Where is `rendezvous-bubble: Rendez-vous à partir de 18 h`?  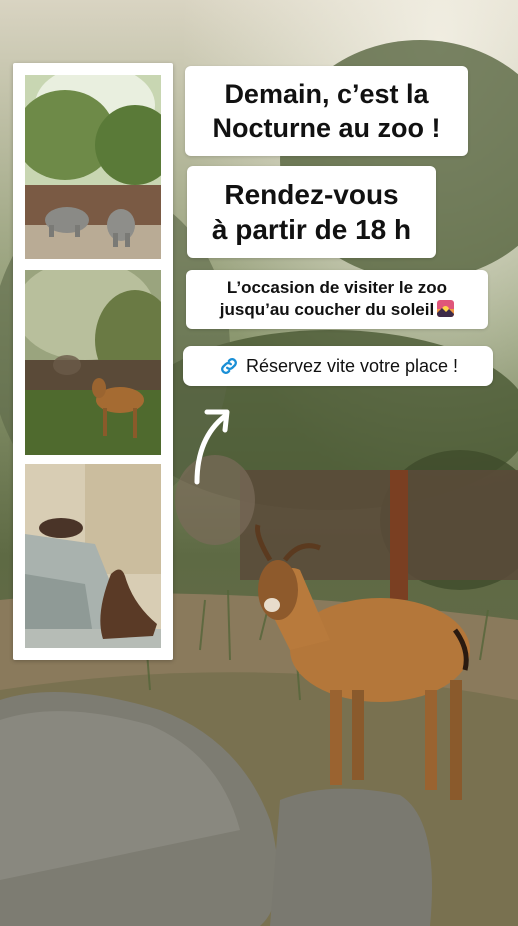
rendezvous-bubble: Rendez-vous à partir de 18 h is located at coordinates (311, 212).